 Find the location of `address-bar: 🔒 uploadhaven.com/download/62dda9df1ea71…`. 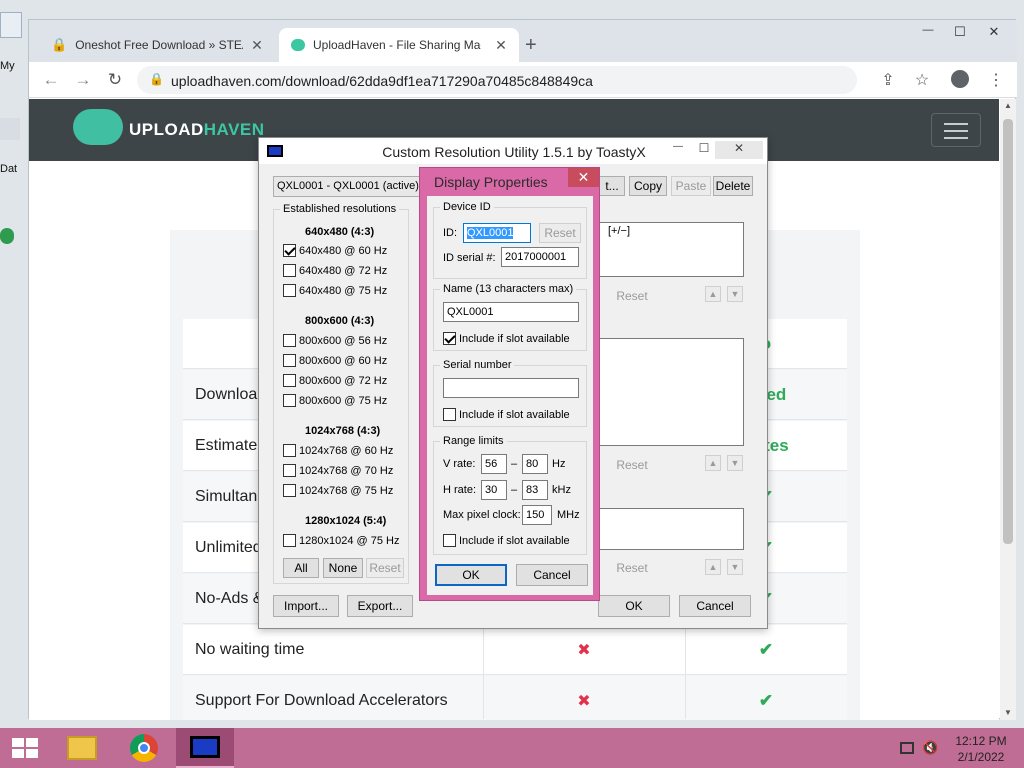

address-bar: 🔒 uploadhaven.com/download/62dda9df1ea71… is located at coordinates (497, 80).